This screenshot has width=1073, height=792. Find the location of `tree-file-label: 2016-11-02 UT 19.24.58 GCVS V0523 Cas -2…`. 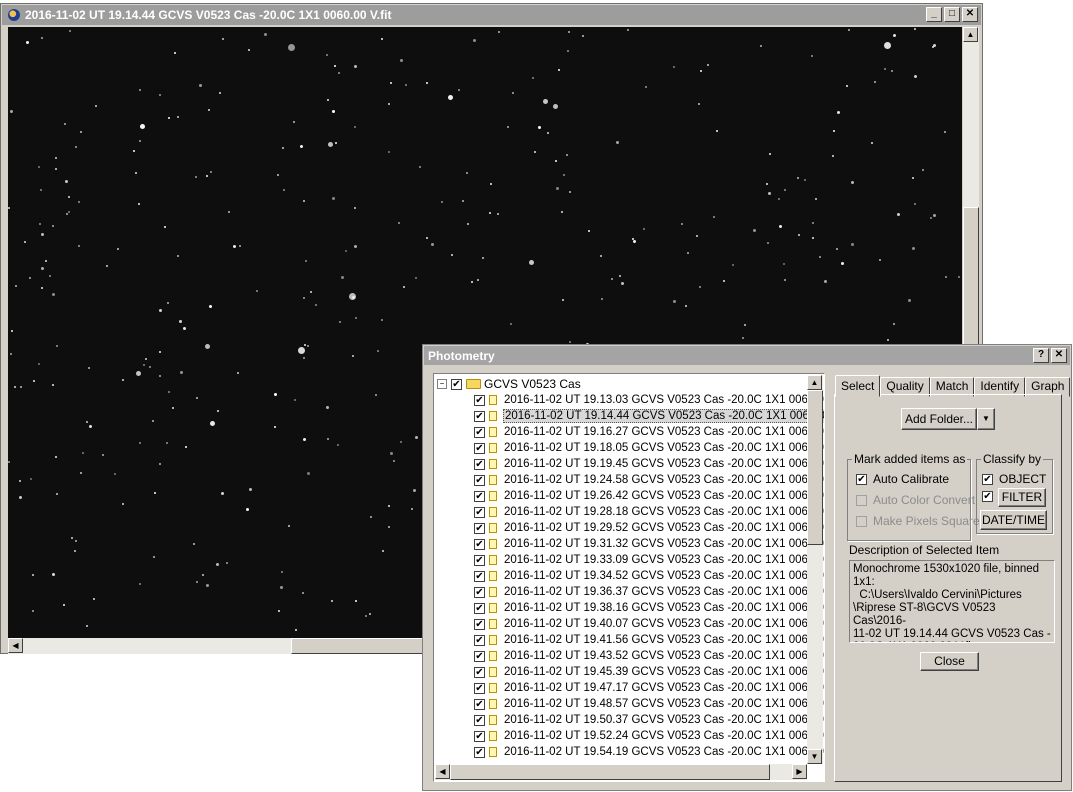

tree-file-label: 2016-11-02 UT 19.24.58 GCVS V0523 Cas -2… is located at coordinates (664, 480).